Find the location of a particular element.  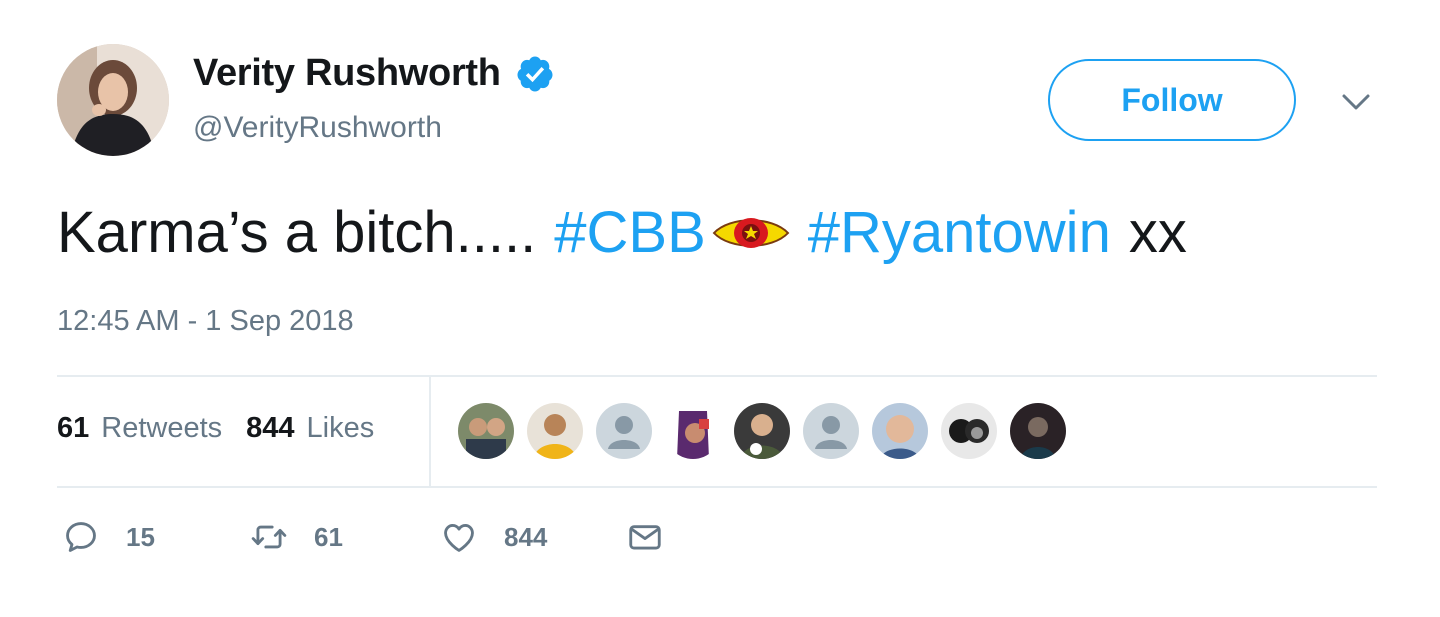

profile-photo-icon is located at coordinates (113, 100).